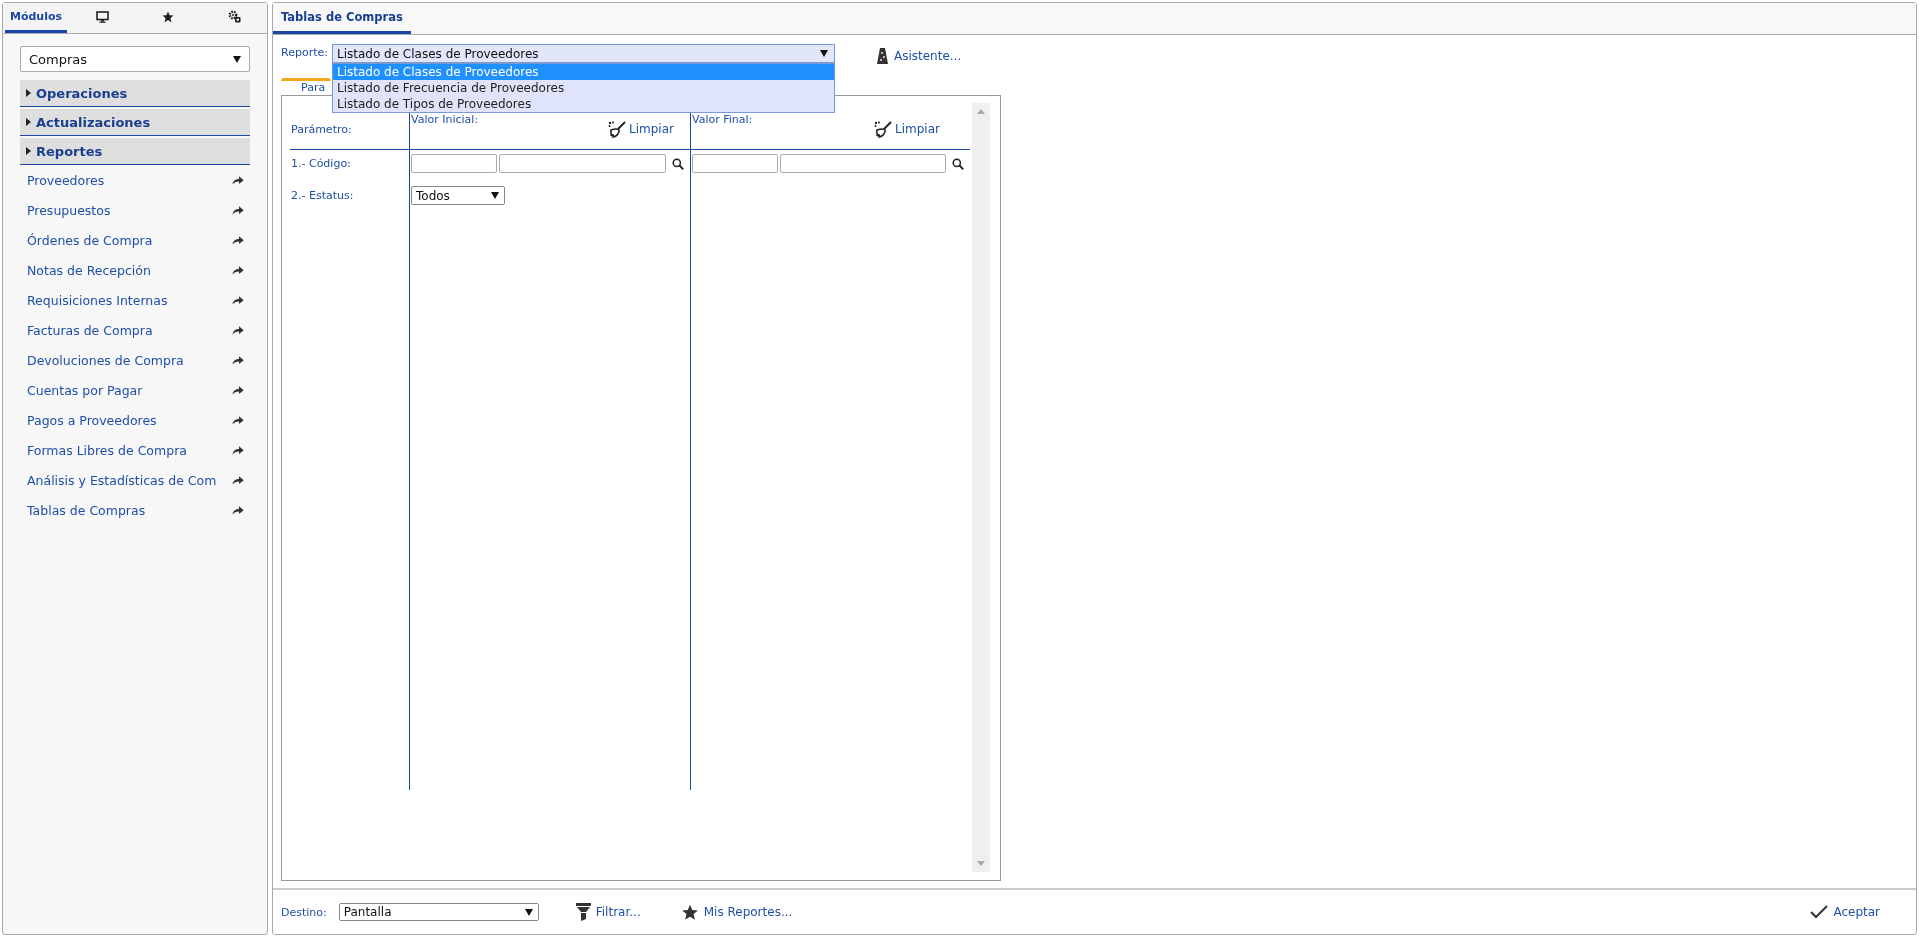  I want to click on section-header: Operaciones, so click(135, 93).